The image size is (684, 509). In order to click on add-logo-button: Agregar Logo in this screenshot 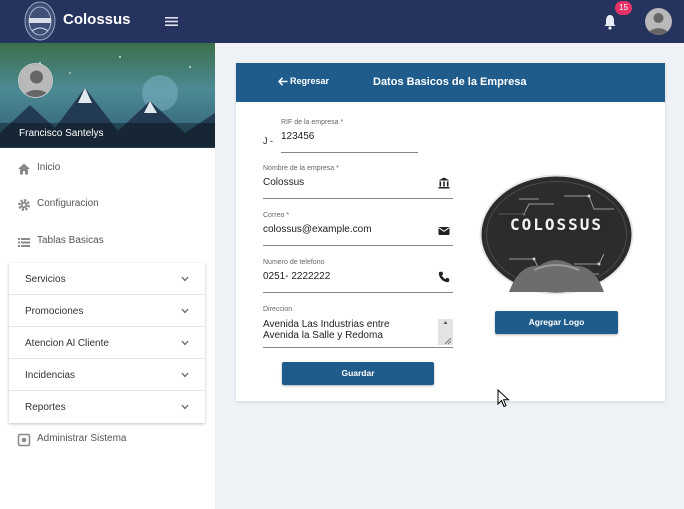, I will do `click(556, 322)`.